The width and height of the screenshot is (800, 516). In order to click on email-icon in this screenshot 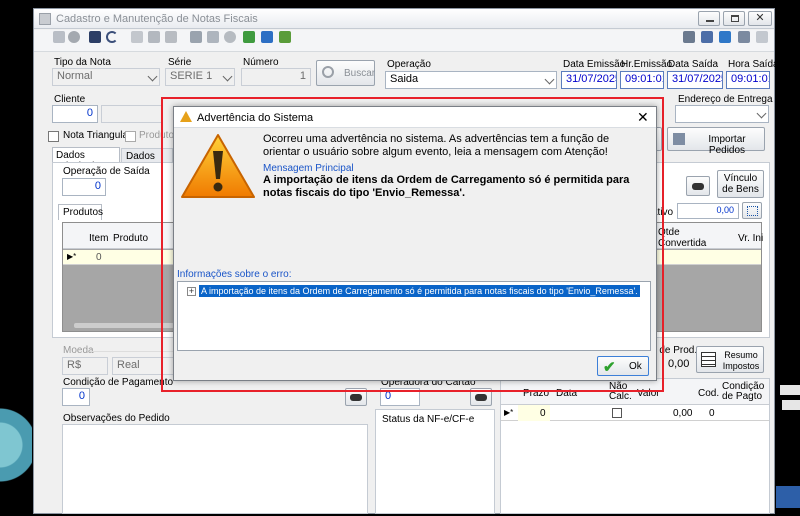, I will do `click(213, 37)`.